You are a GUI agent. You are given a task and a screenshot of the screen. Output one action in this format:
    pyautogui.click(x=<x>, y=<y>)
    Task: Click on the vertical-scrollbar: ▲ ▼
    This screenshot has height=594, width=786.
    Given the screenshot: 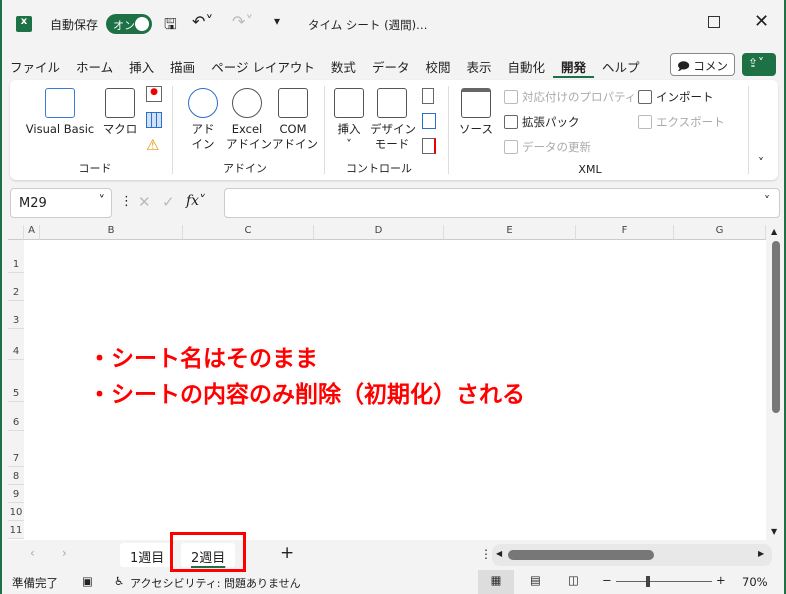 What is the action you would take?
    pyautogui.click(x=776, y=382)
    